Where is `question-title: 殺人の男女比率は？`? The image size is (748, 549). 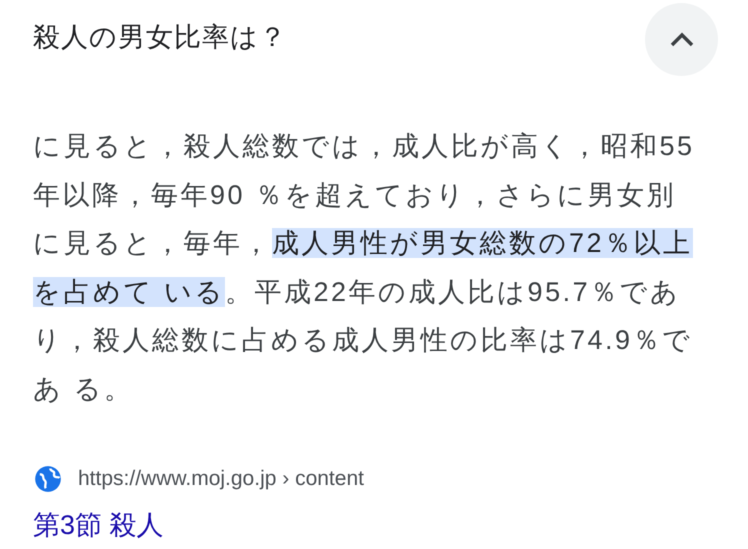 question-title: 殺人の男女比率は？ is located at coordinates (160, 37).